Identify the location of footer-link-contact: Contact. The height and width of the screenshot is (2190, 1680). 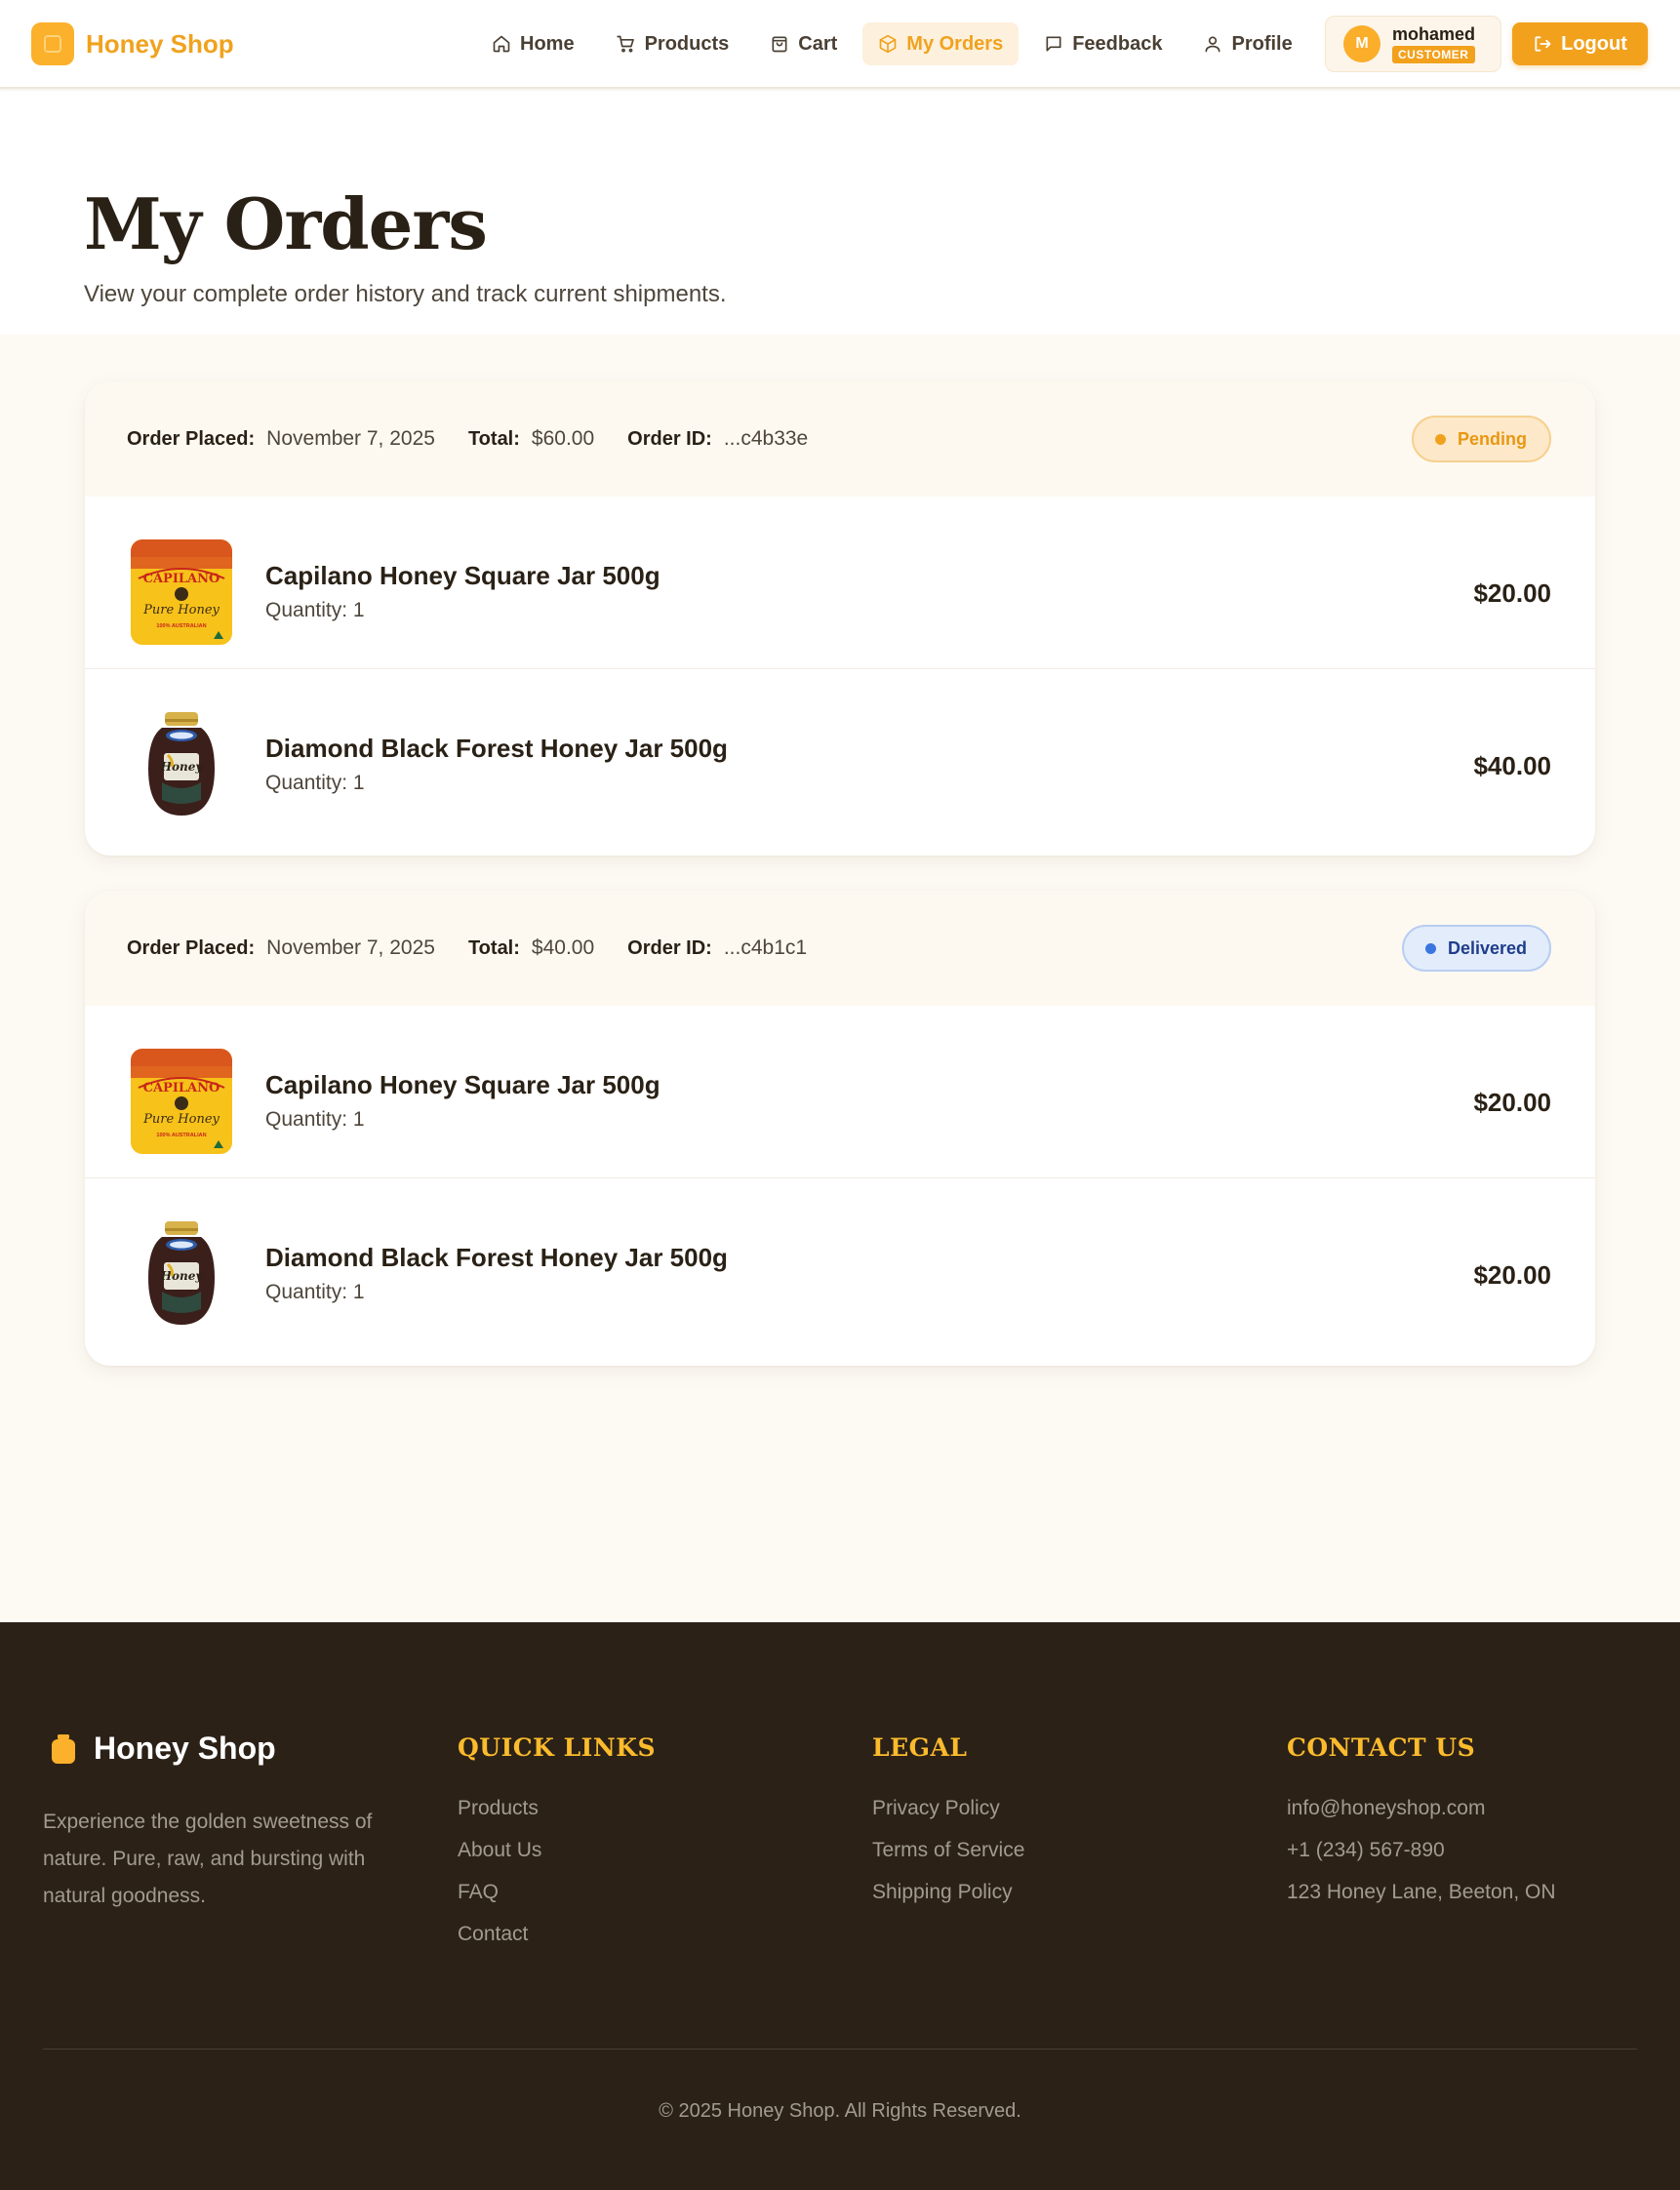
(557, 1934).